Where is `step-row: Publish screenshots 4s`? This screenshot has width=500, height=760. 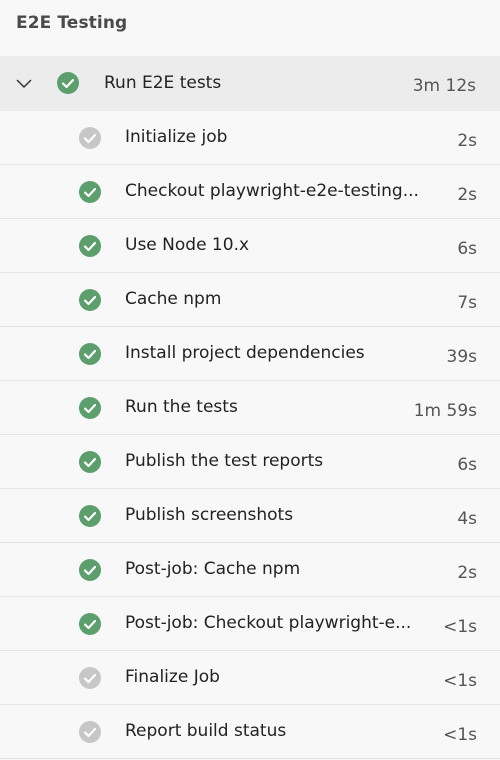 step-row: Publish screenshots 4s is located at coordinates (250, 516).